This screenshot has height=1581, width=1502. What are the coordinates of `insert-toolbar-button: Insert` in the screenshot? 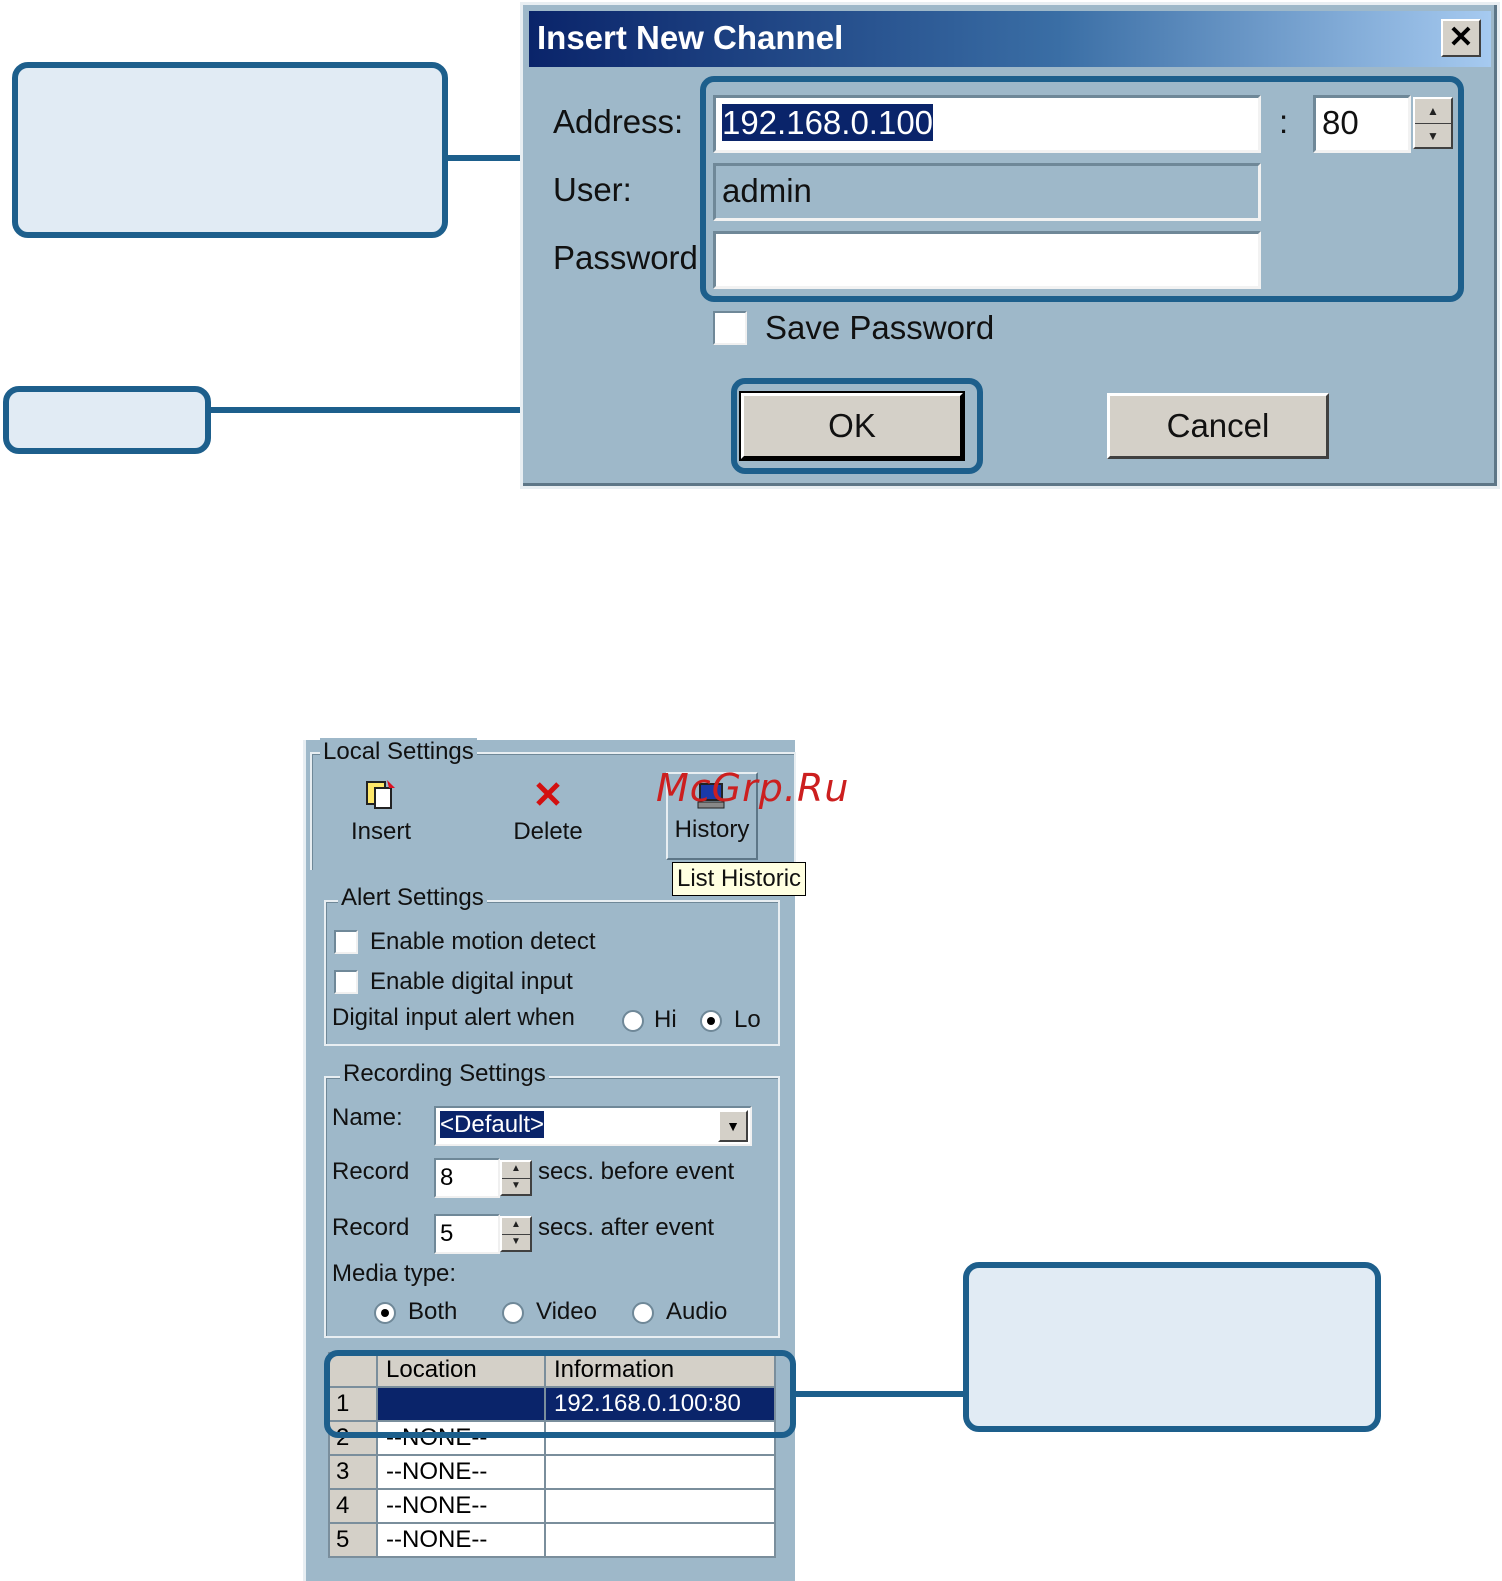 It's located at (381, 816).